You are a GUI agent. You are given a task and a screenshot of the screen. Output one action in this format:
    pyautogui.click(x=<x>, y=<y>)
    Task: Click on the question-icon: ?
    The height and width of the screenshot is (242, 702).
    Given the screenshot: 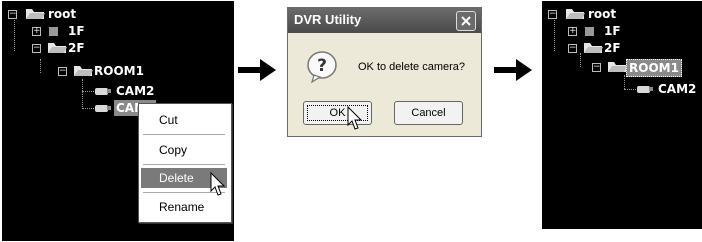 What is the action you would take?
    pyautogui.click(x=322, y=67)
    